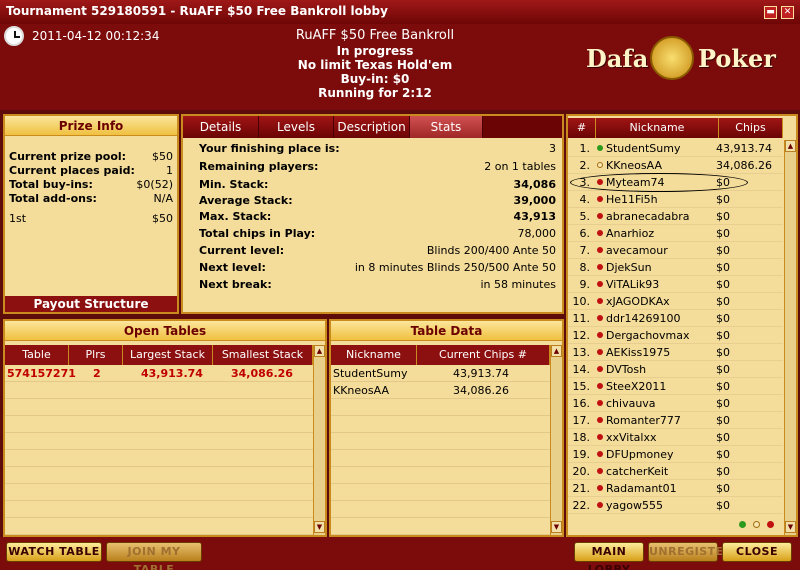 This screenshot has height=570, width=800. What do you see at coordinates (91, 198) in the screenshot?
I see `prize-row: Total add-ons: N/A` at bounding box center [91, 198].